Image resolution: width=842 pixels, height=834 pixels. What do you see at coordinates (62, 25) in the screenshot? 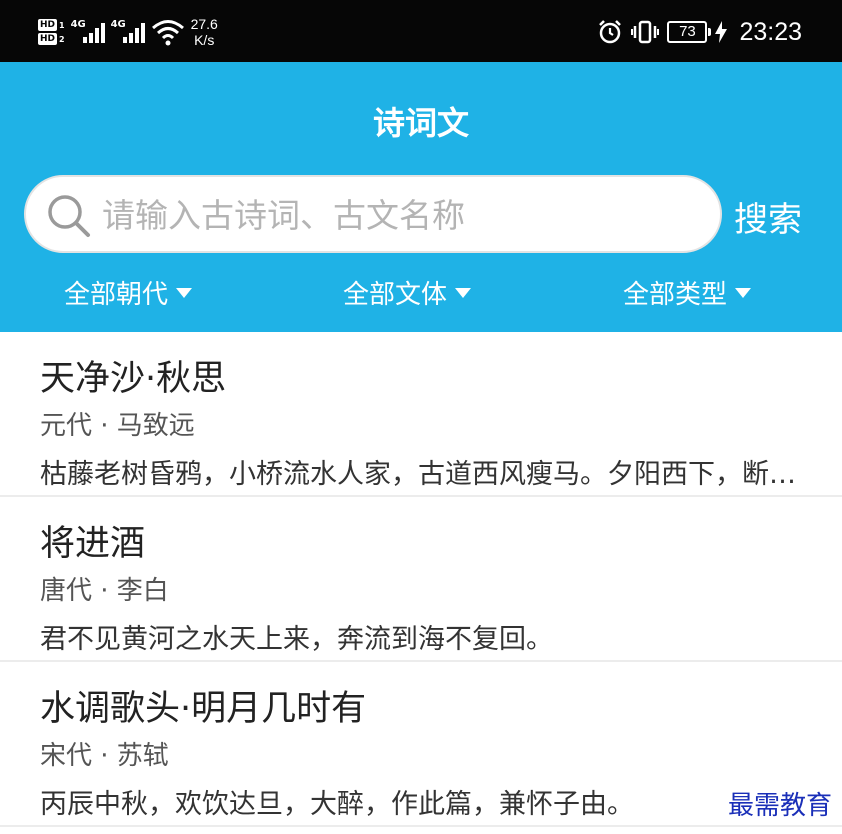
I see `sim1-number: 1` at bounding box center [62, 25].